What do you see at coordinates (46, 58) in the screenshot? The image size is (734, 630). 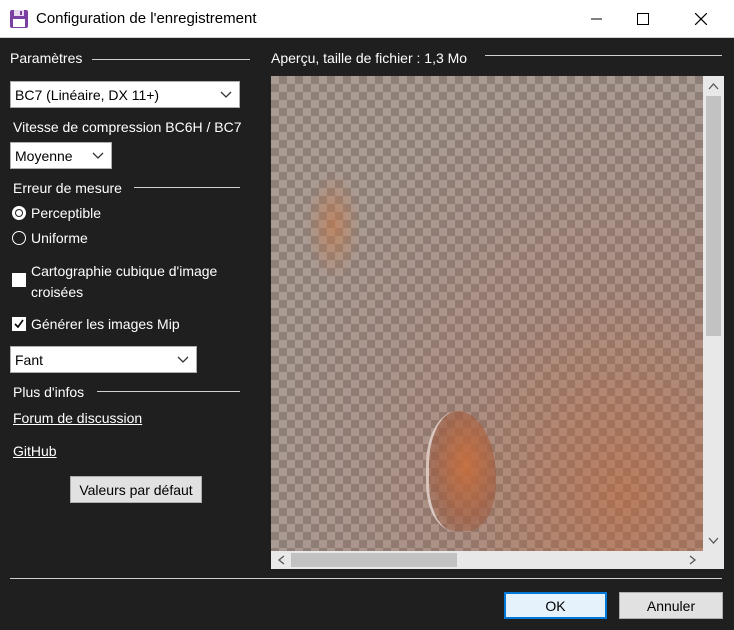 I see `settings-group-title: Paramètres` at bounding box center [46, 58].